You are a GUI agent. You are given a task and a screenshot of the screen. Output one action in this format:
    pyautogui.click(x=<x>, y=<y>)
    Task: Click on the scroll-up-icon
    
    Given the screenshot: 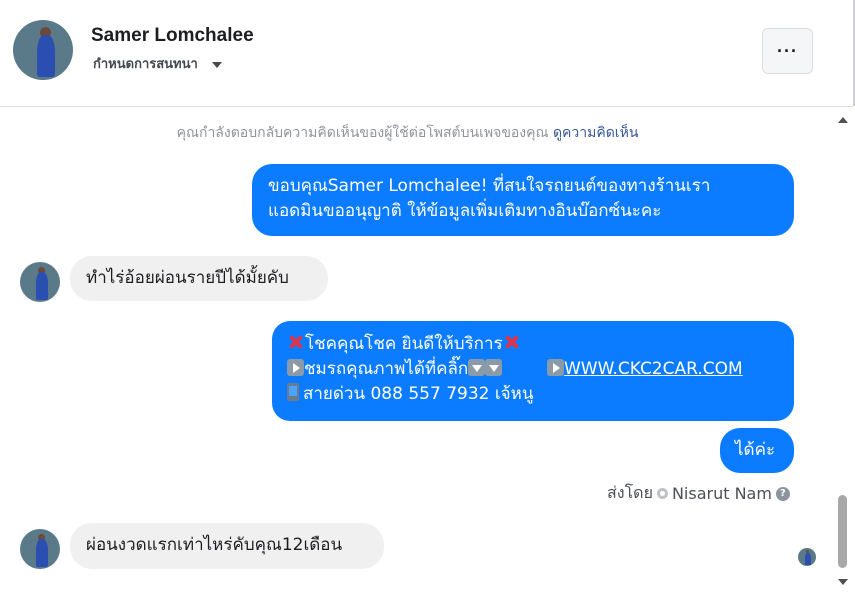 What is the action you would take?
    pyautogui.click(x=843, y=120)
    